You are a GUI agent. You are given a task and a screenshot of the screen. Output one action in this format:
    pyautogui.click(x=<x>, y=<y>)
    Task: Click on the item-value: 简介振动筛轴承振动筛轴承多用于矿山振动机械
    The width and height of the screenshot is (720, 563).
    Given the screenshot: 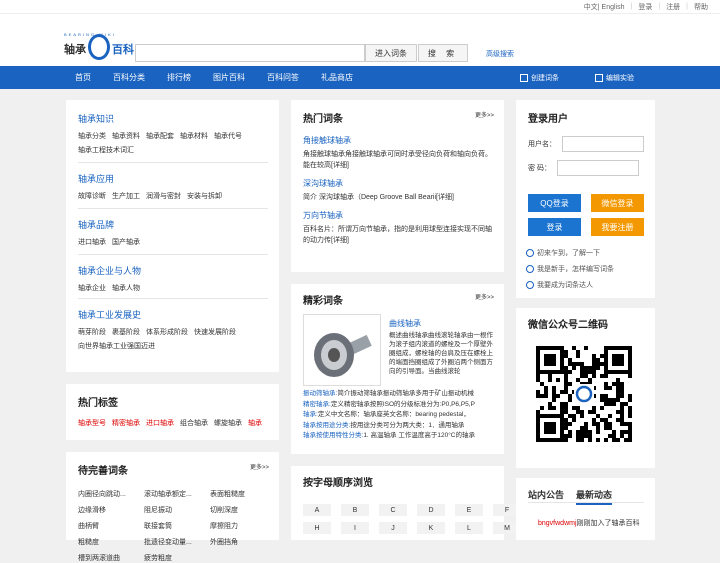 What is the action you would take?
    pyautogui.click(x=405, y=393)
    